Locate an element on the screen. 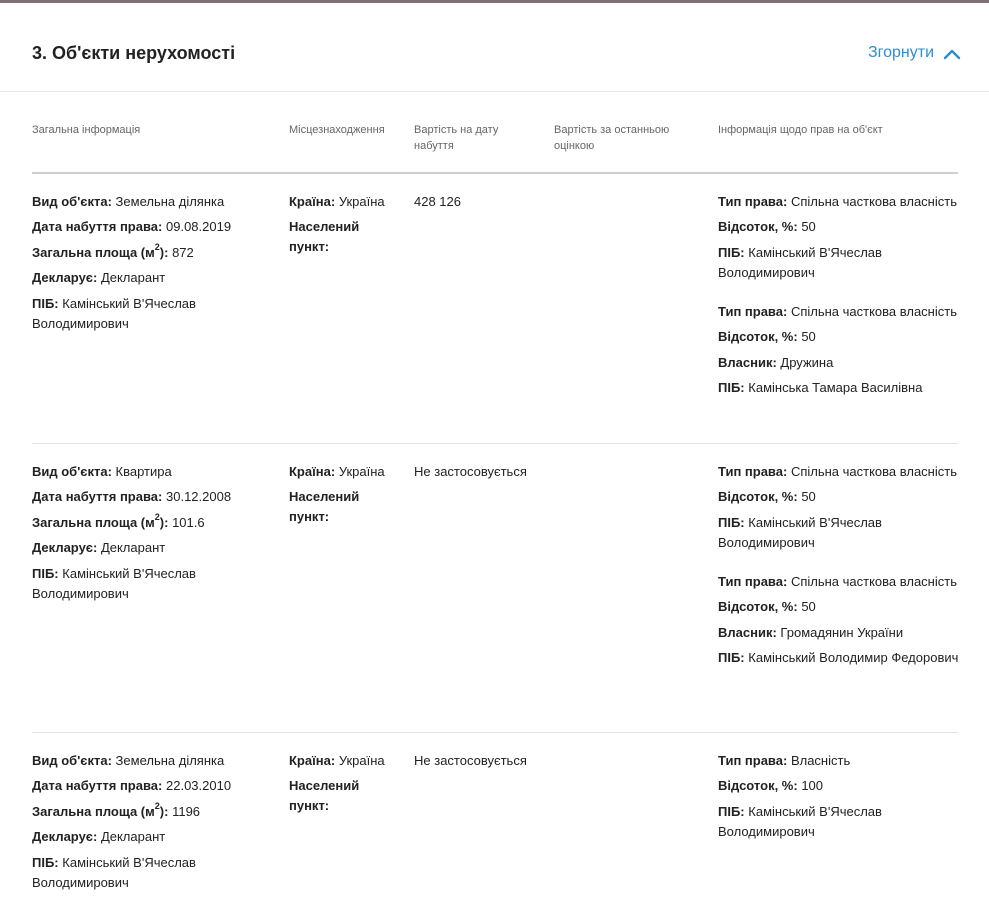 Image resolution: width=989 pixels, height=909 pixels. value-acquisition-cell: 428 126 is located at coordinates (437, 201).